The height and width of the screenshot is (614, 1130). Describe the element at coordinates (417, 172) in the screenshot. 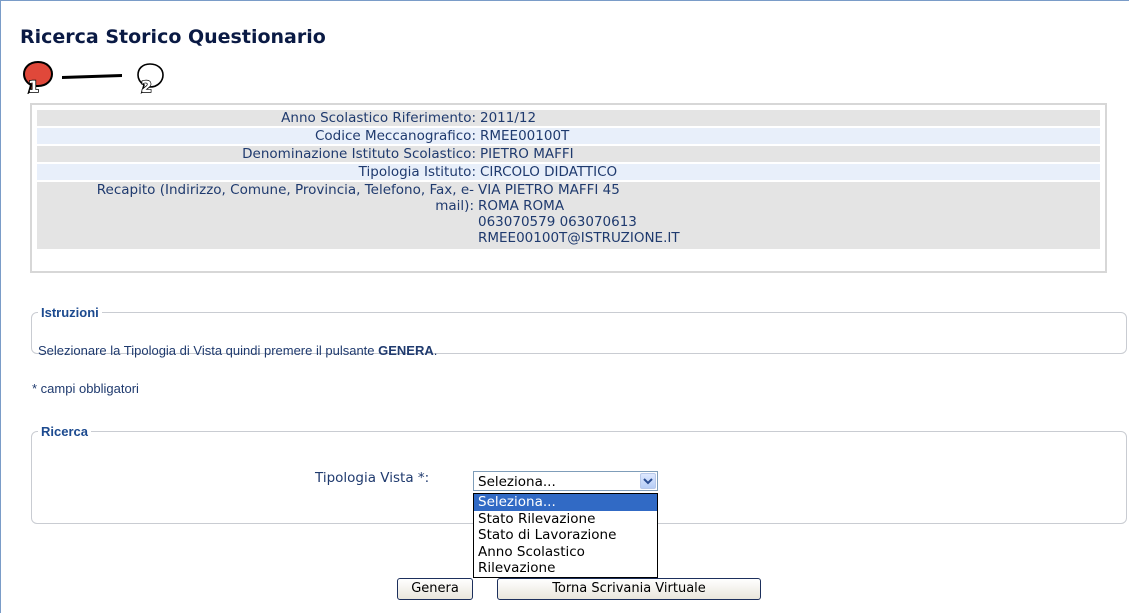

I see `info-label: Tipologia Istituto:` at that location.